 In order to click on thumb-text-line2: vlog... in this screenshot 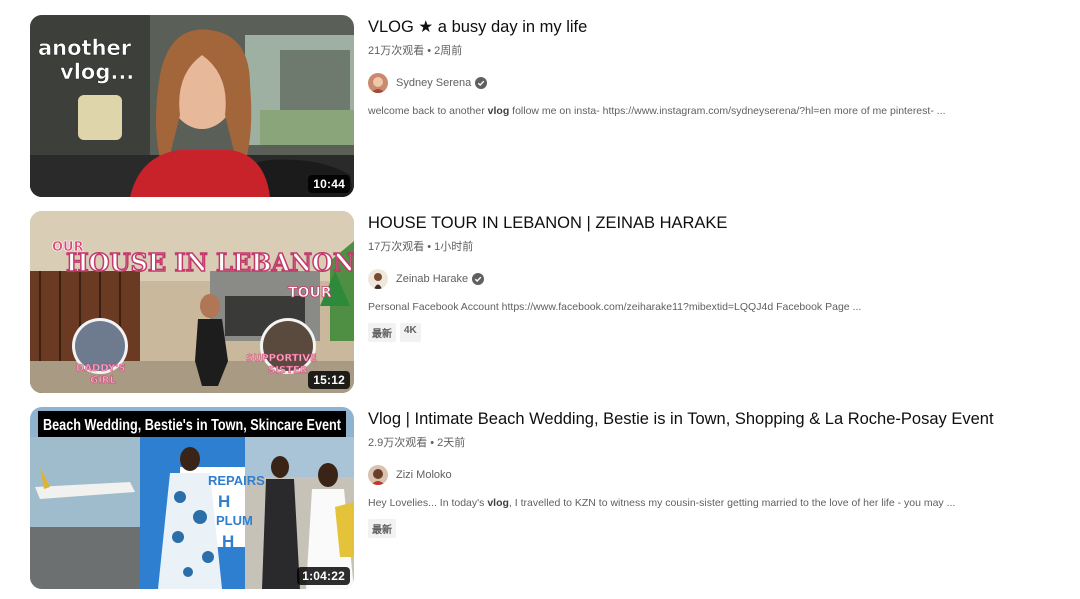, I will do `click(97, 72)`.